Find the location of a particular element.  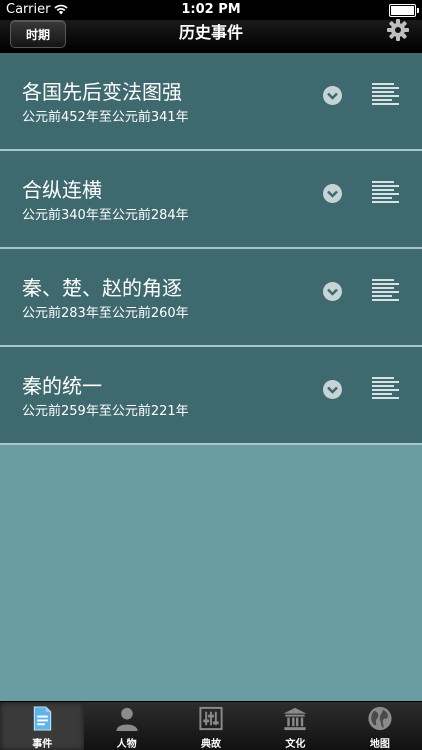

tab-culture: 文化 is located at coordinates (295, 726).